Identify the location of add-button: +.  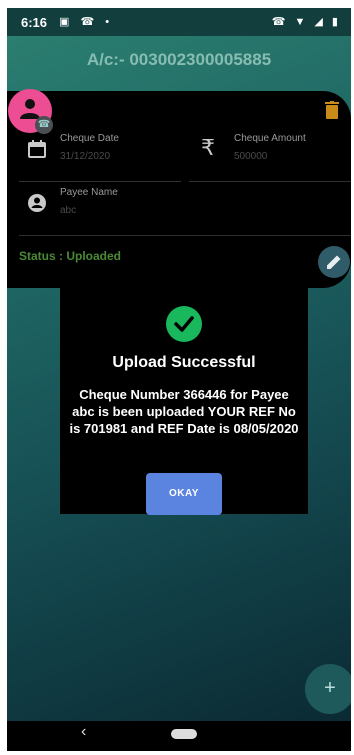
(328, 689).